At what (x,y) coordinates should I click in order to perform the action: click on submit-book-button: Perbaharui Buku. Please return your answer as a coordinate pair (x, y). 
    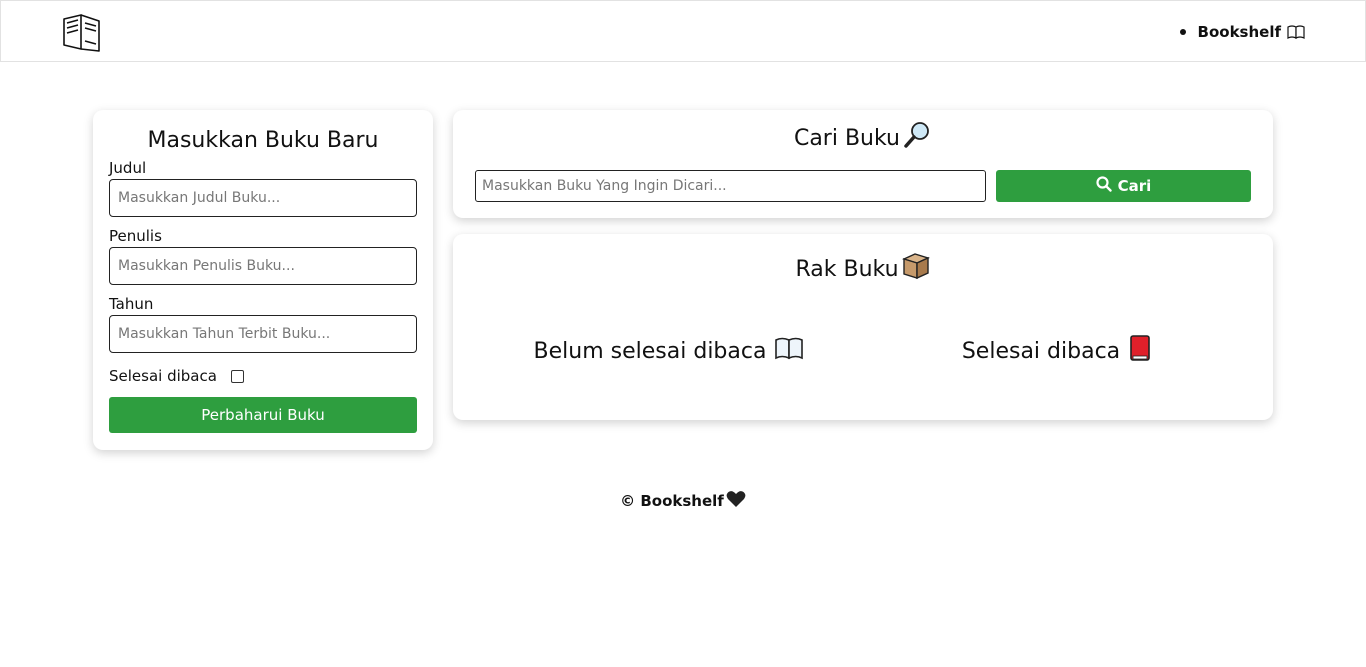
    Looking at the image, I should click on (263, 415).